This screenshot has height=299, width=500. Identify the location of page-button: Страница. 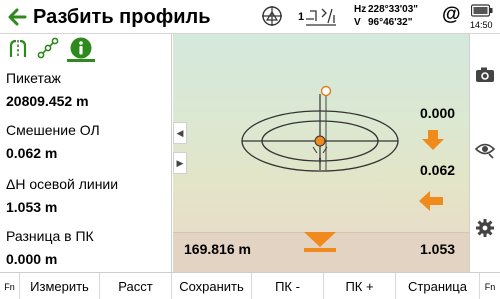
(438, 286).